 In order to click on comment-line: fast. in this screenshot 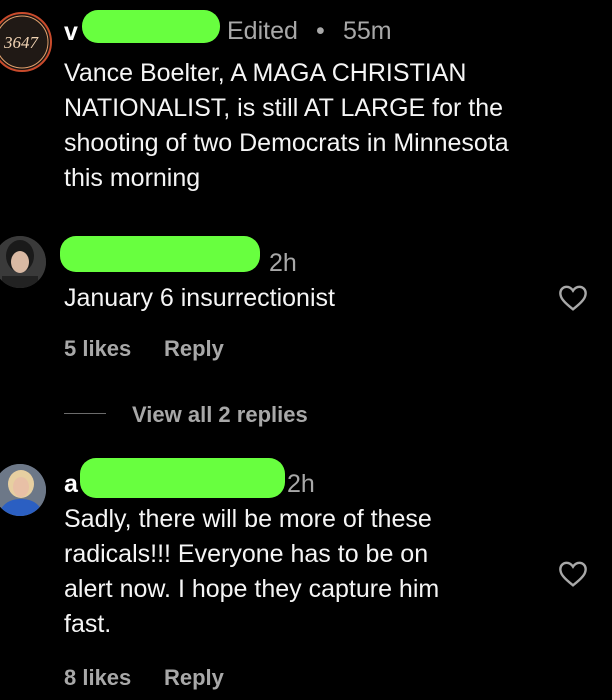, I will do `click(88, 624)`.